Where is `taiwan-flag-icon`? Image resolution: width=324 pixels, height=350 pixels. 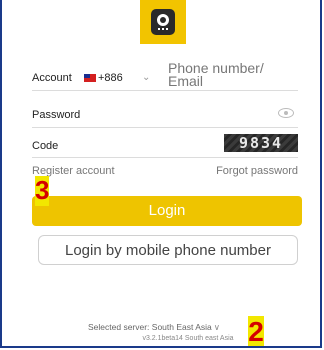 taiwan-flag-icon is located at coordinates (90, 78).